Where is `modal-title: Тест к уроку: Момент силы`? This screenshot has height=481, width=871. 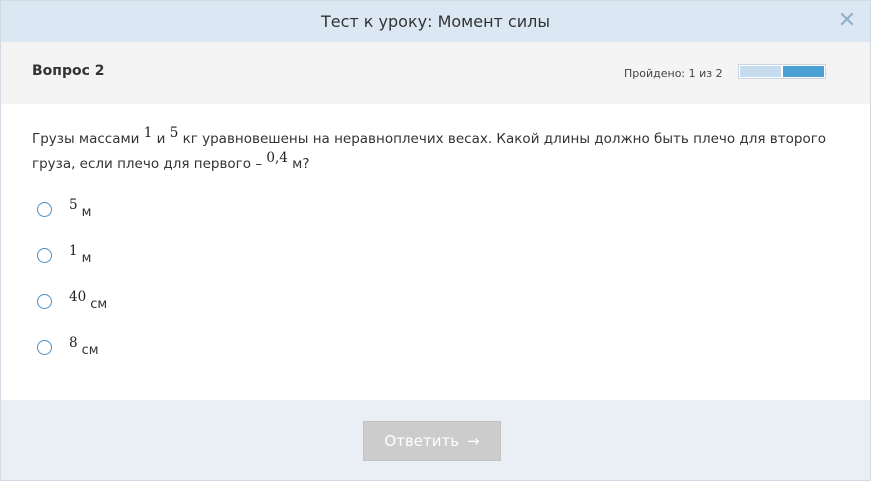 modal-title: Тест к уроку: Момент силы is located at coordinates (435, 21).